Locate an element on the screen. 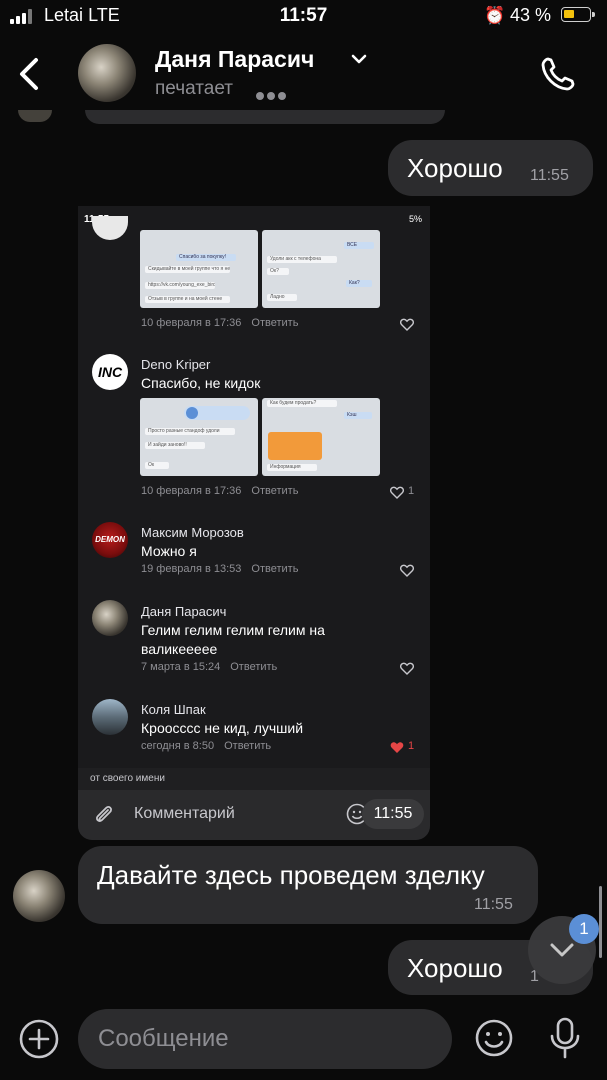 Image resolution: width=607 pixels, height=1080 pixels. comment-text: Кроосссс не кид, лучший is located at coordinates (222, 728).